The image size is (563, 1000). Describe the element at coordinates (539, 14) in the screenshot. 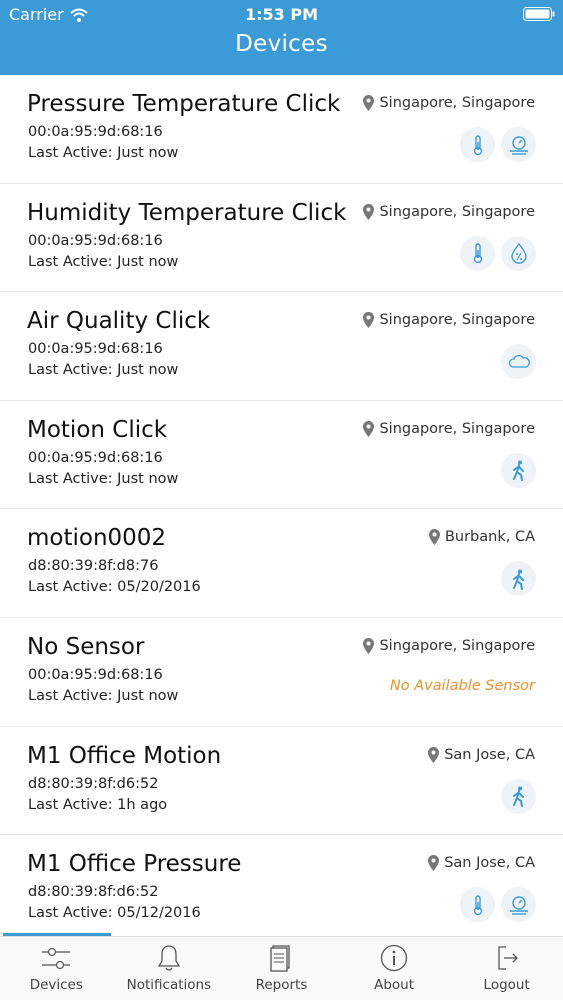

I see `battery-icon` at that location.